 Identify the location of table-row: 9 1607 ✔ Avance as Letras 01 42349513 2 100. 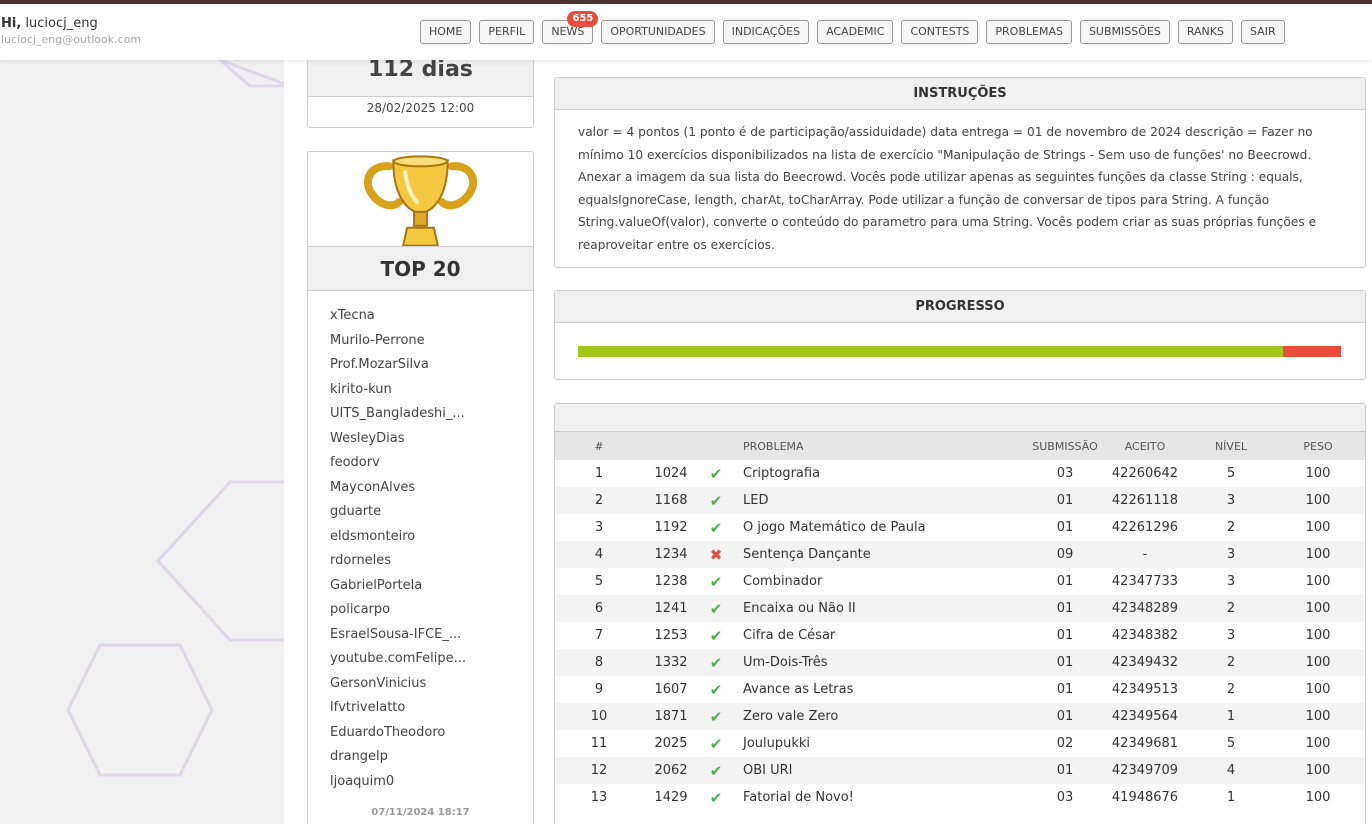
(960, 689).